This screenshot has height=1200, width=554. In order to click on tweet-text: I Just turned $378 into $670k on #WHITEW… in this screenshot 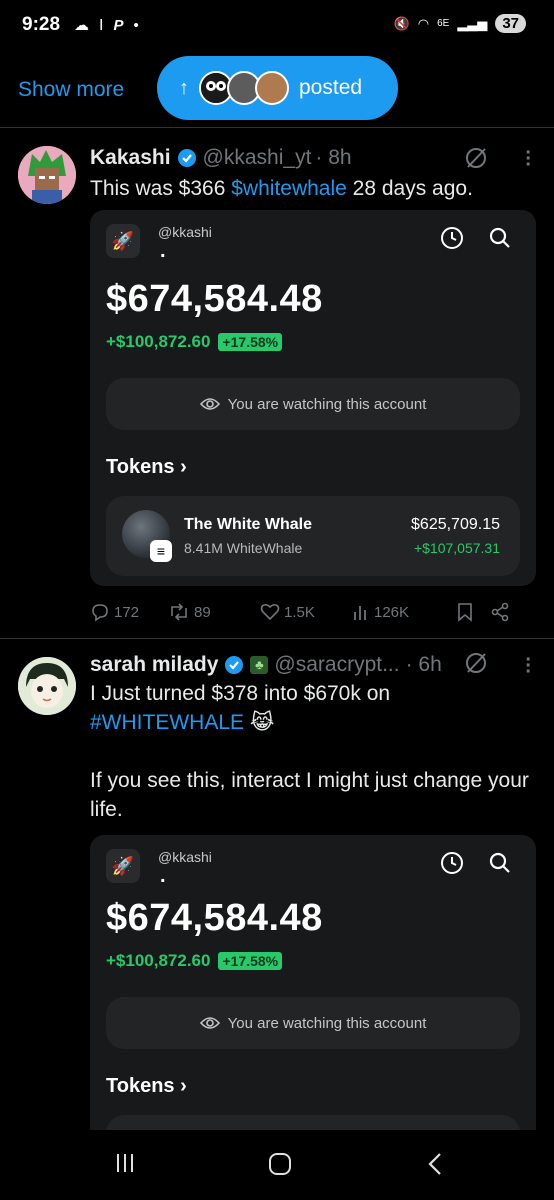, I will do `click(310, 751)`.